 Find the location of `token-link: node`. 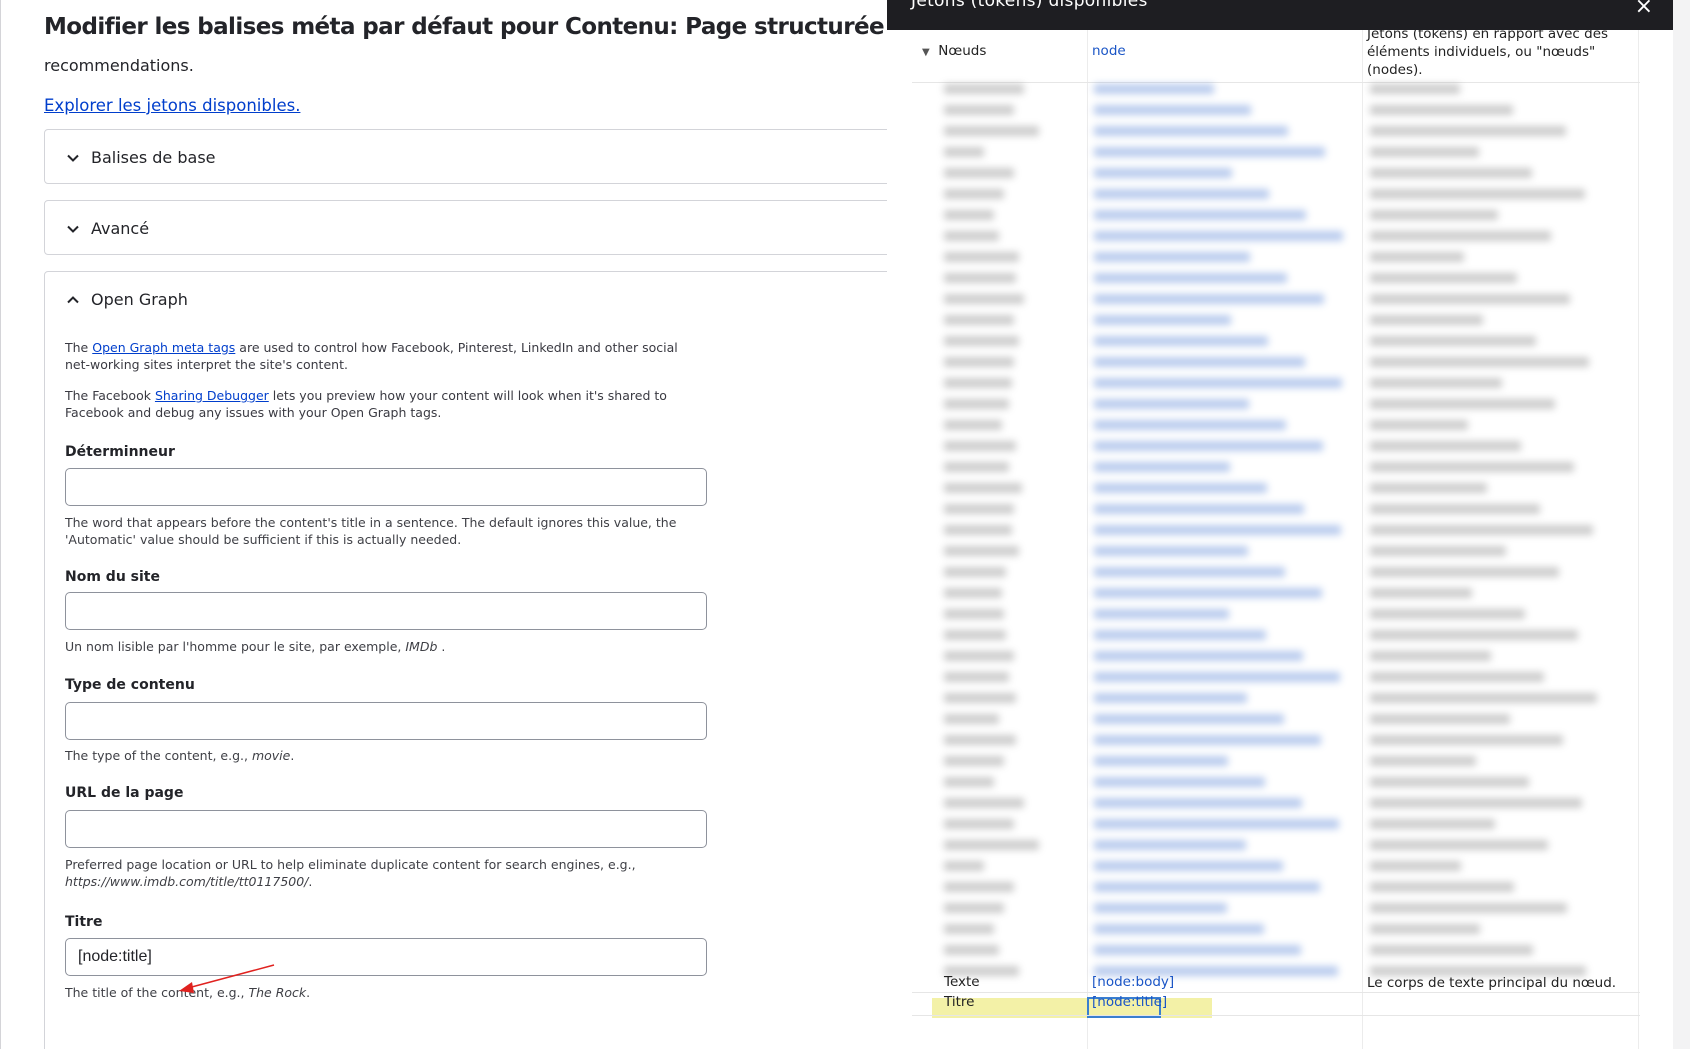

token-link: node is located at coordinates (1109, 51).